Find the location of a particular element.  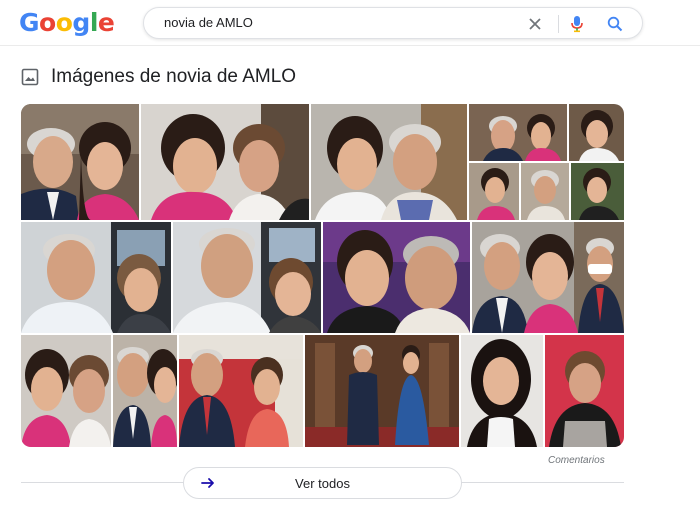

search-input is located at coordinates (329, 22).